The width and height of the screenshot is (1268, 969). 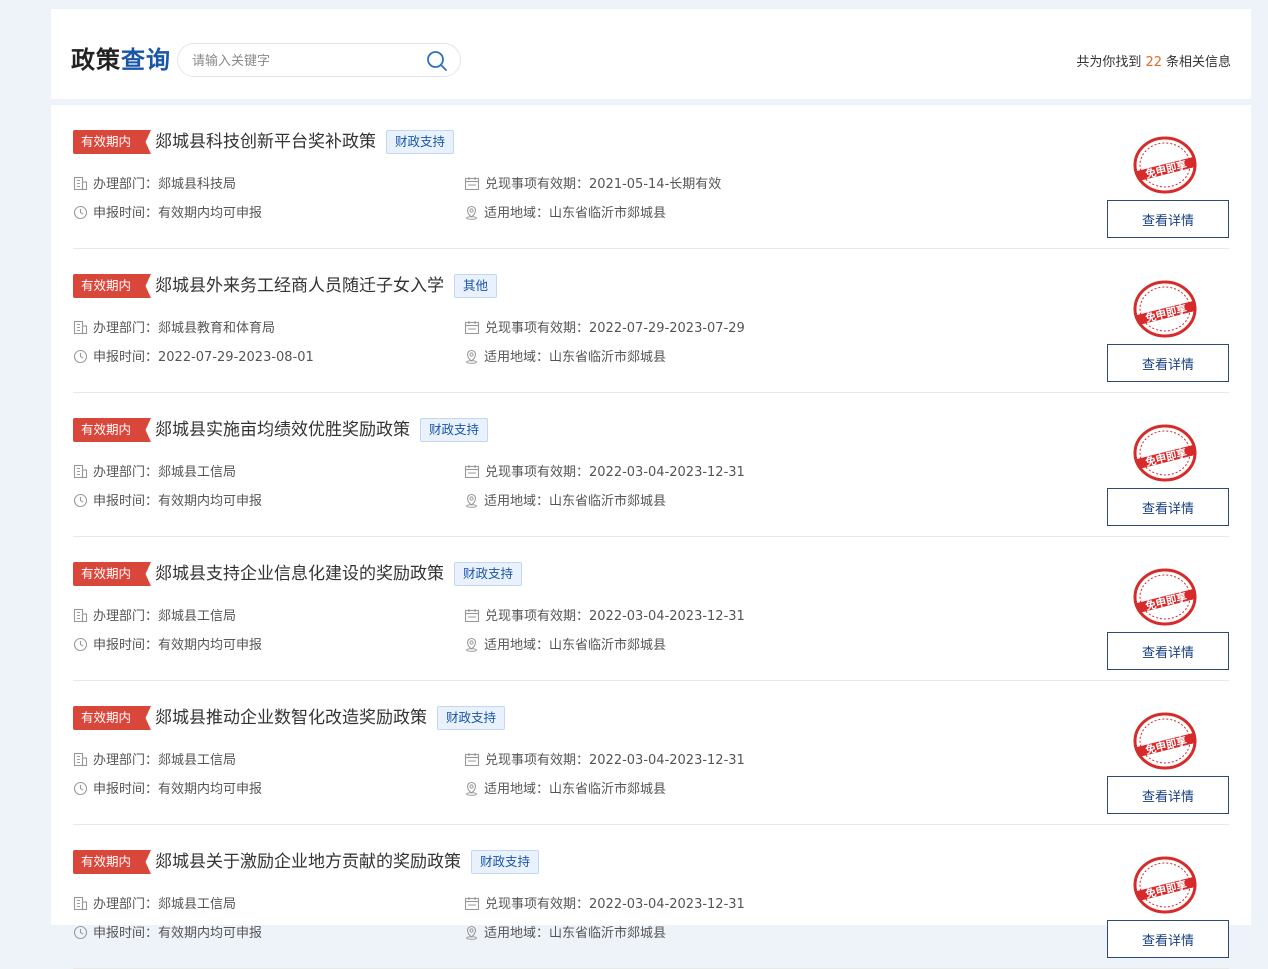 What do you see at coordinates (302, 61) in the screenshot?
I see `search-input` at bounding box center [302, 61].